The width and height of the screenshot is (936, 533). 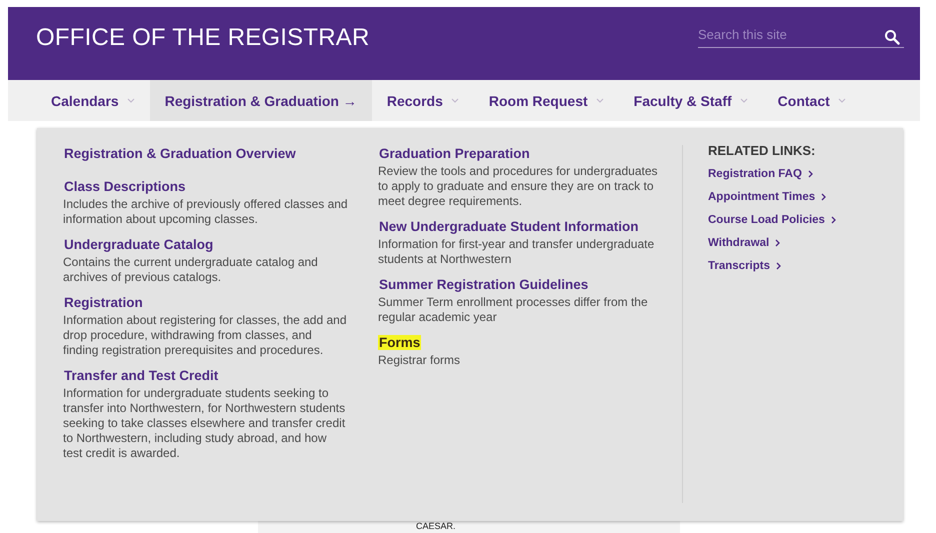 What do you see at coordinates (261, 100) in the screenshot?
I see `nav-item: Registration & Graduation →` at bounding box center [261, 100].